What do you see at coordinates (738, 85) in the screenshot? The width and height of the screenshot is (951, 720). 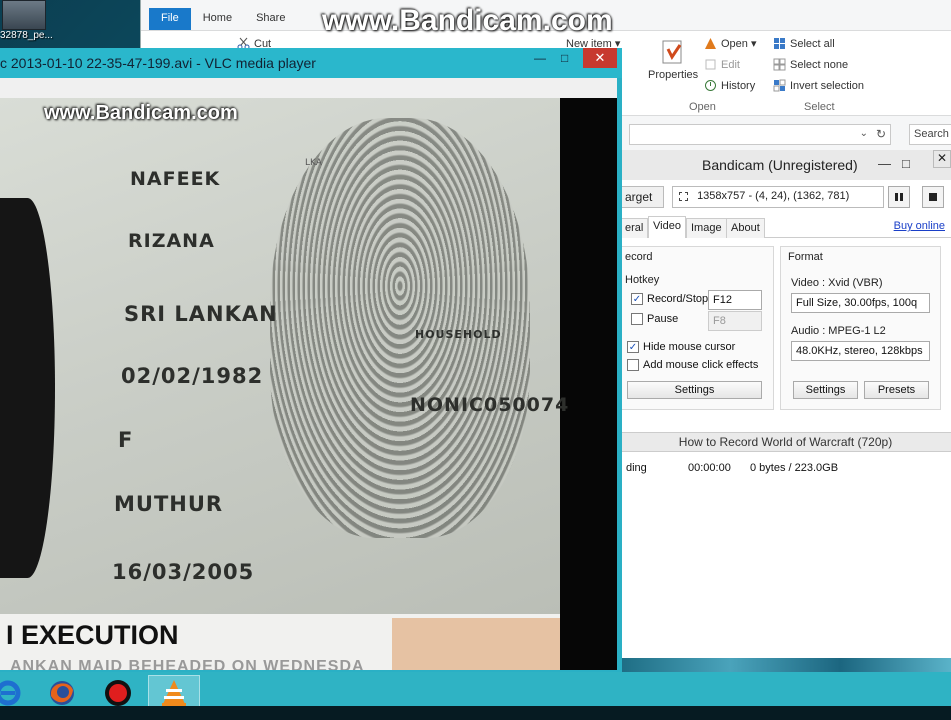 I see `history-label: History` at bounding box center [738, 85].